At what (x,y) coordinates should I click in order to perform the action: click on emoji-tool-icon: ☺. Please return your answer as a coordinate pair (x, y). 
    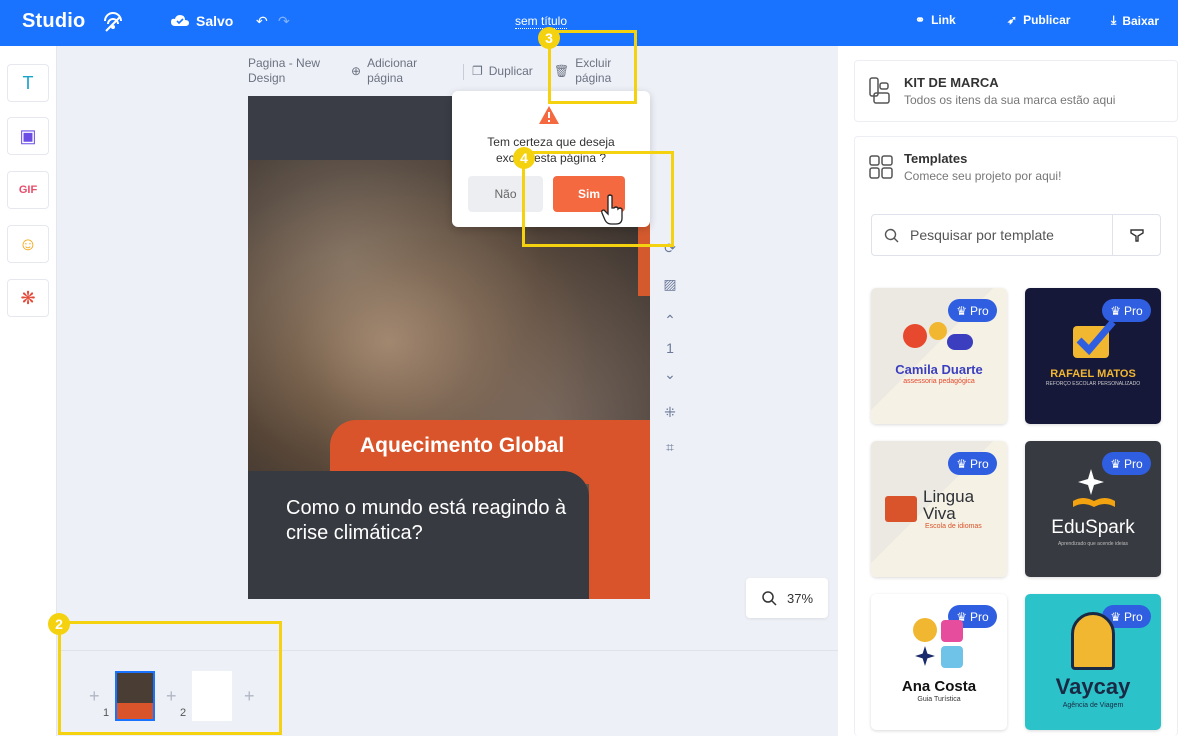
    Looking at the image, I should click on (28, 244).